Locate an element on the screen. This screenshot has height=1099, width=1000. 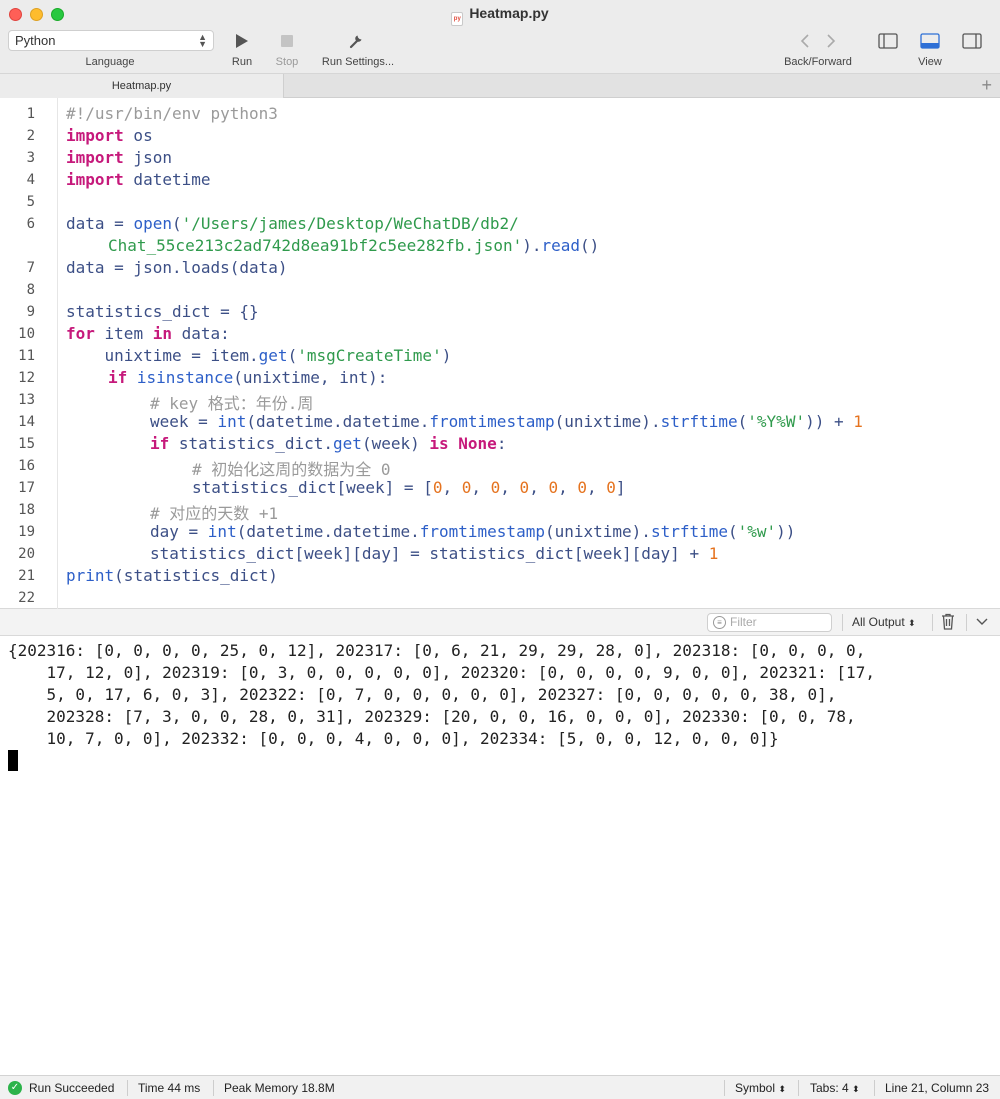
line-number: 6 is located at coordinates (30, 224).